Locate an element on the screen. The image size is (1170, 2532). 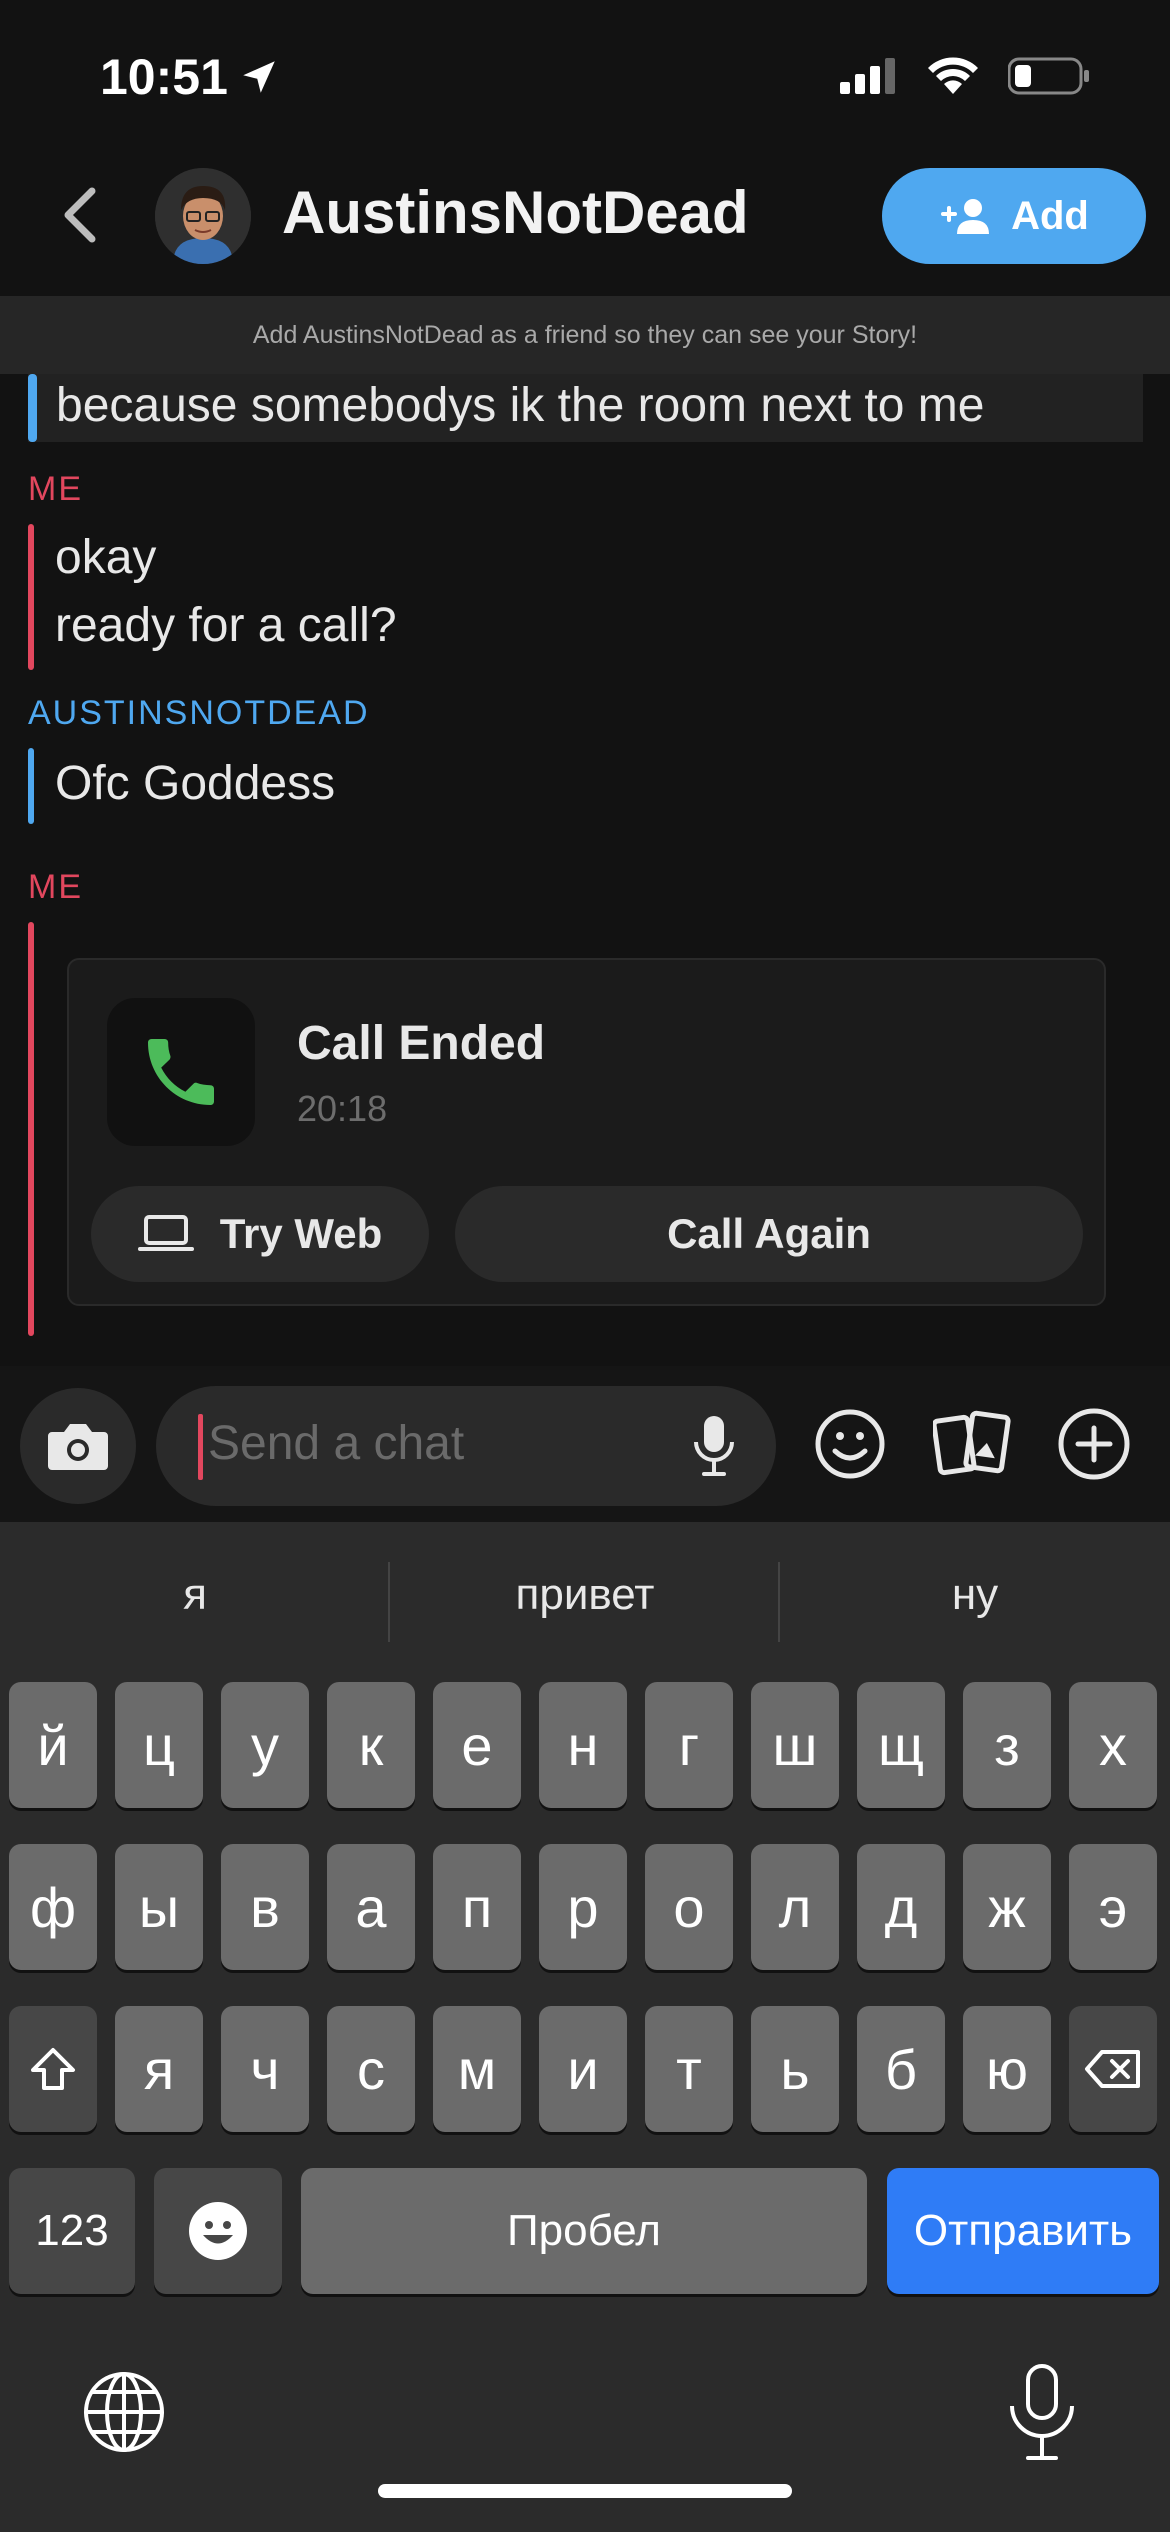
bitmoji-avatar is located at coordinates (203, 216).